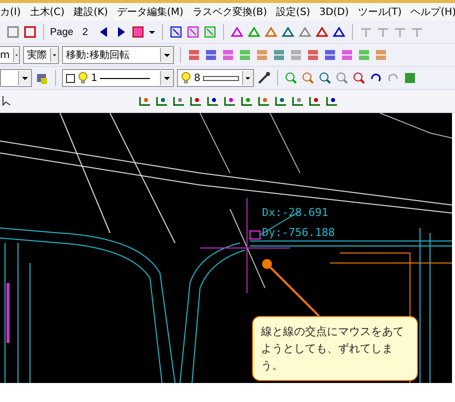 The image size is (455, 402). Describe the element at coordinates (85, 32) in the screenshot. I see `page-number: 2` at that location.